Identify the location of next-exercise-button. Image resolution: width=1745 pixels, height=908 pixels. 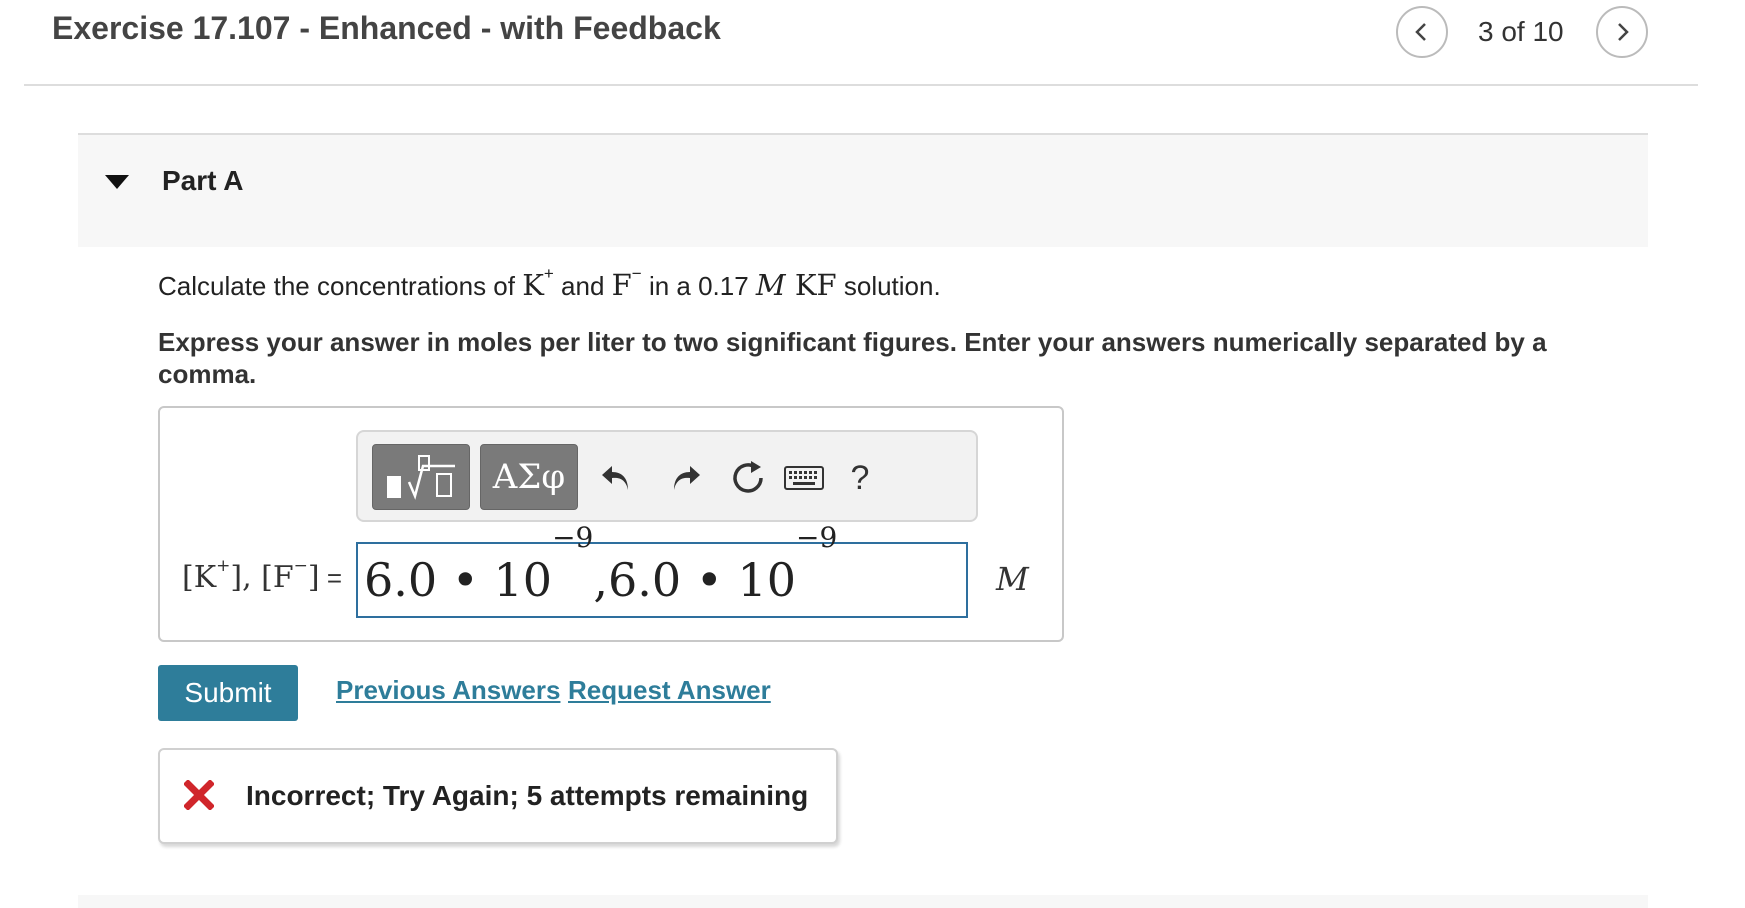
(1622, 32).